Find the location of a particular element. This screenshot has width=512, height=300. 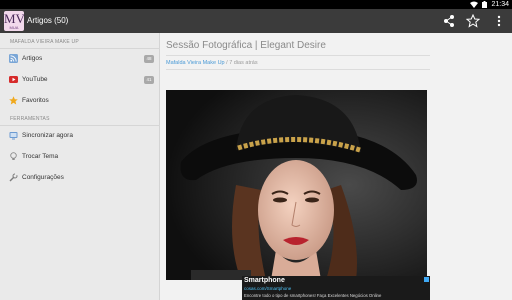

drawer-item-label: Sincronizar agora is located at coordinates (47, 135).